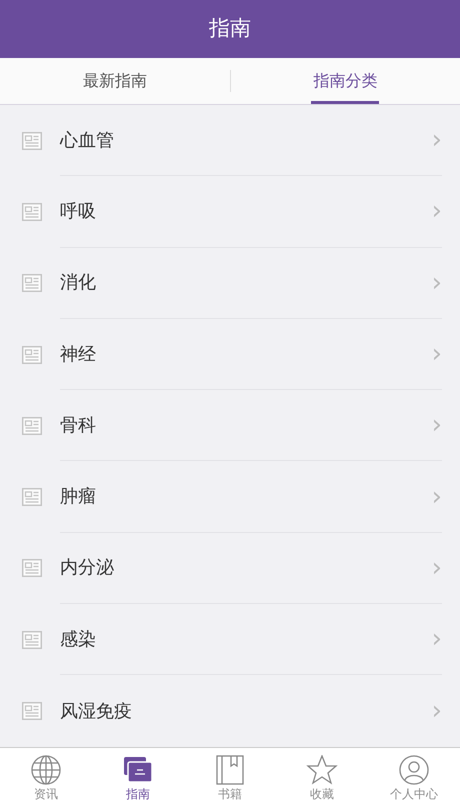  What do you see at coordinates (246, 354) in the screenshot?
I see `category-label: 神经` at bounding box center [246, 354].